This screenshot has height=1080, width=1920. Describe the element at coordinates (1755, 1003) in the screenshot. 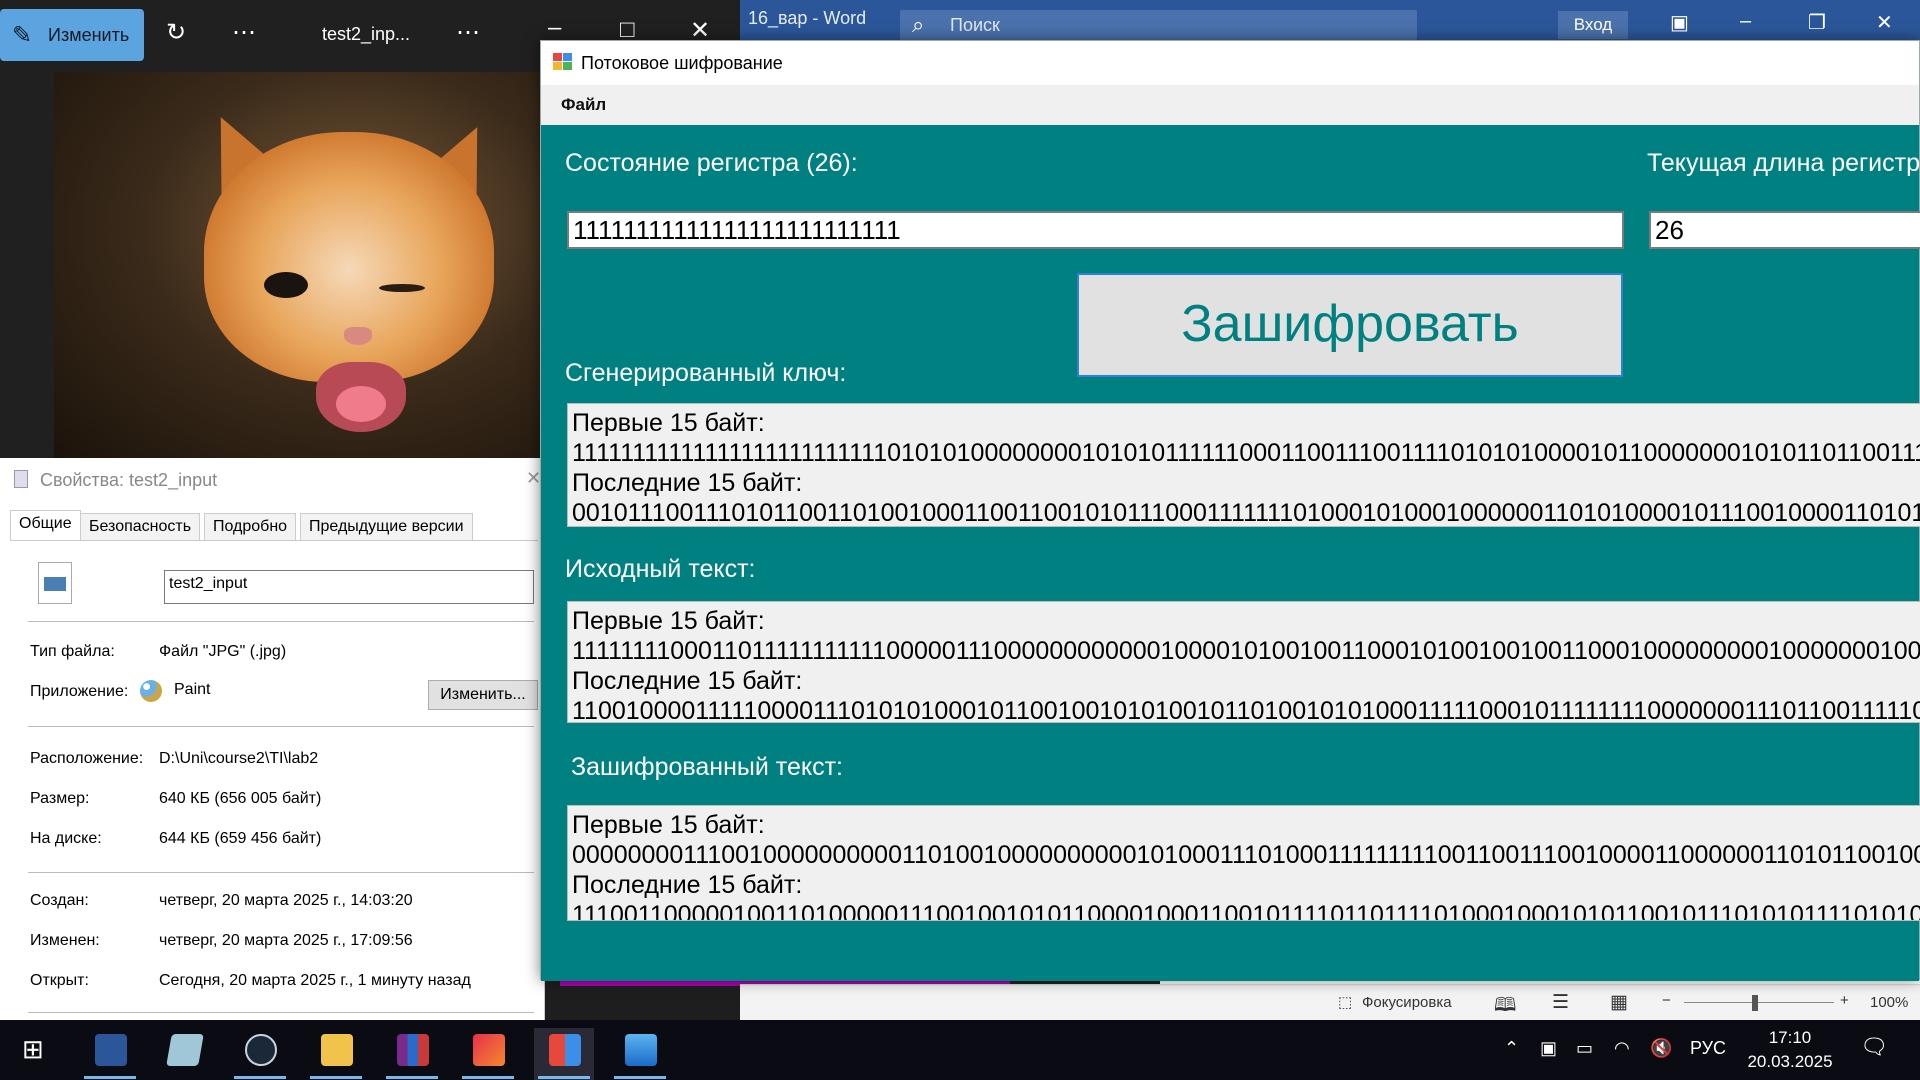

I see `zoom-slider-thumb` at that location.